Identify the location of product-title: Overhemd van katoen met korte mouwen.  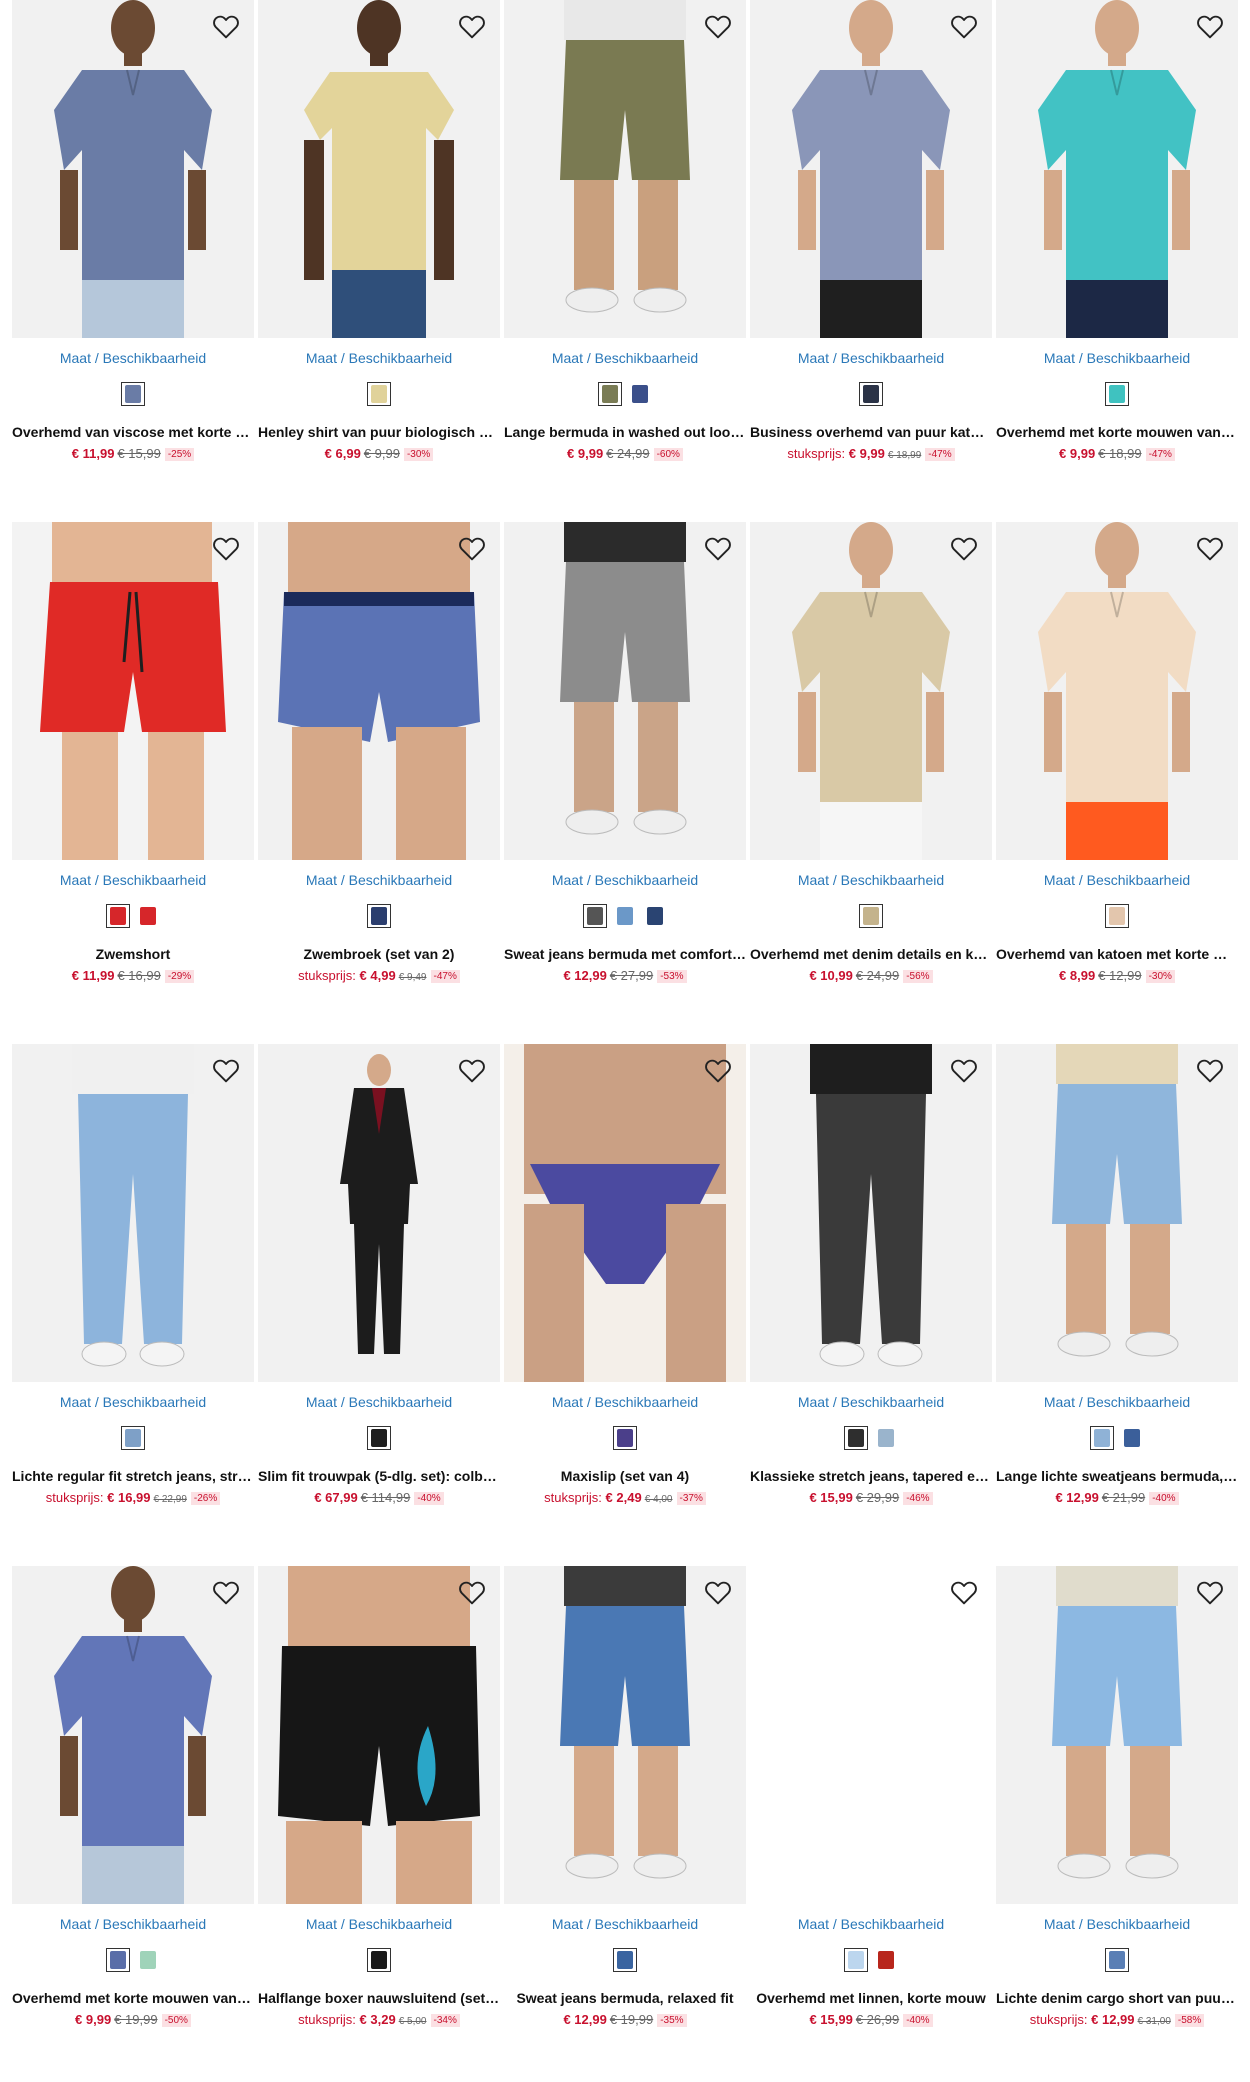
(1117, 954).